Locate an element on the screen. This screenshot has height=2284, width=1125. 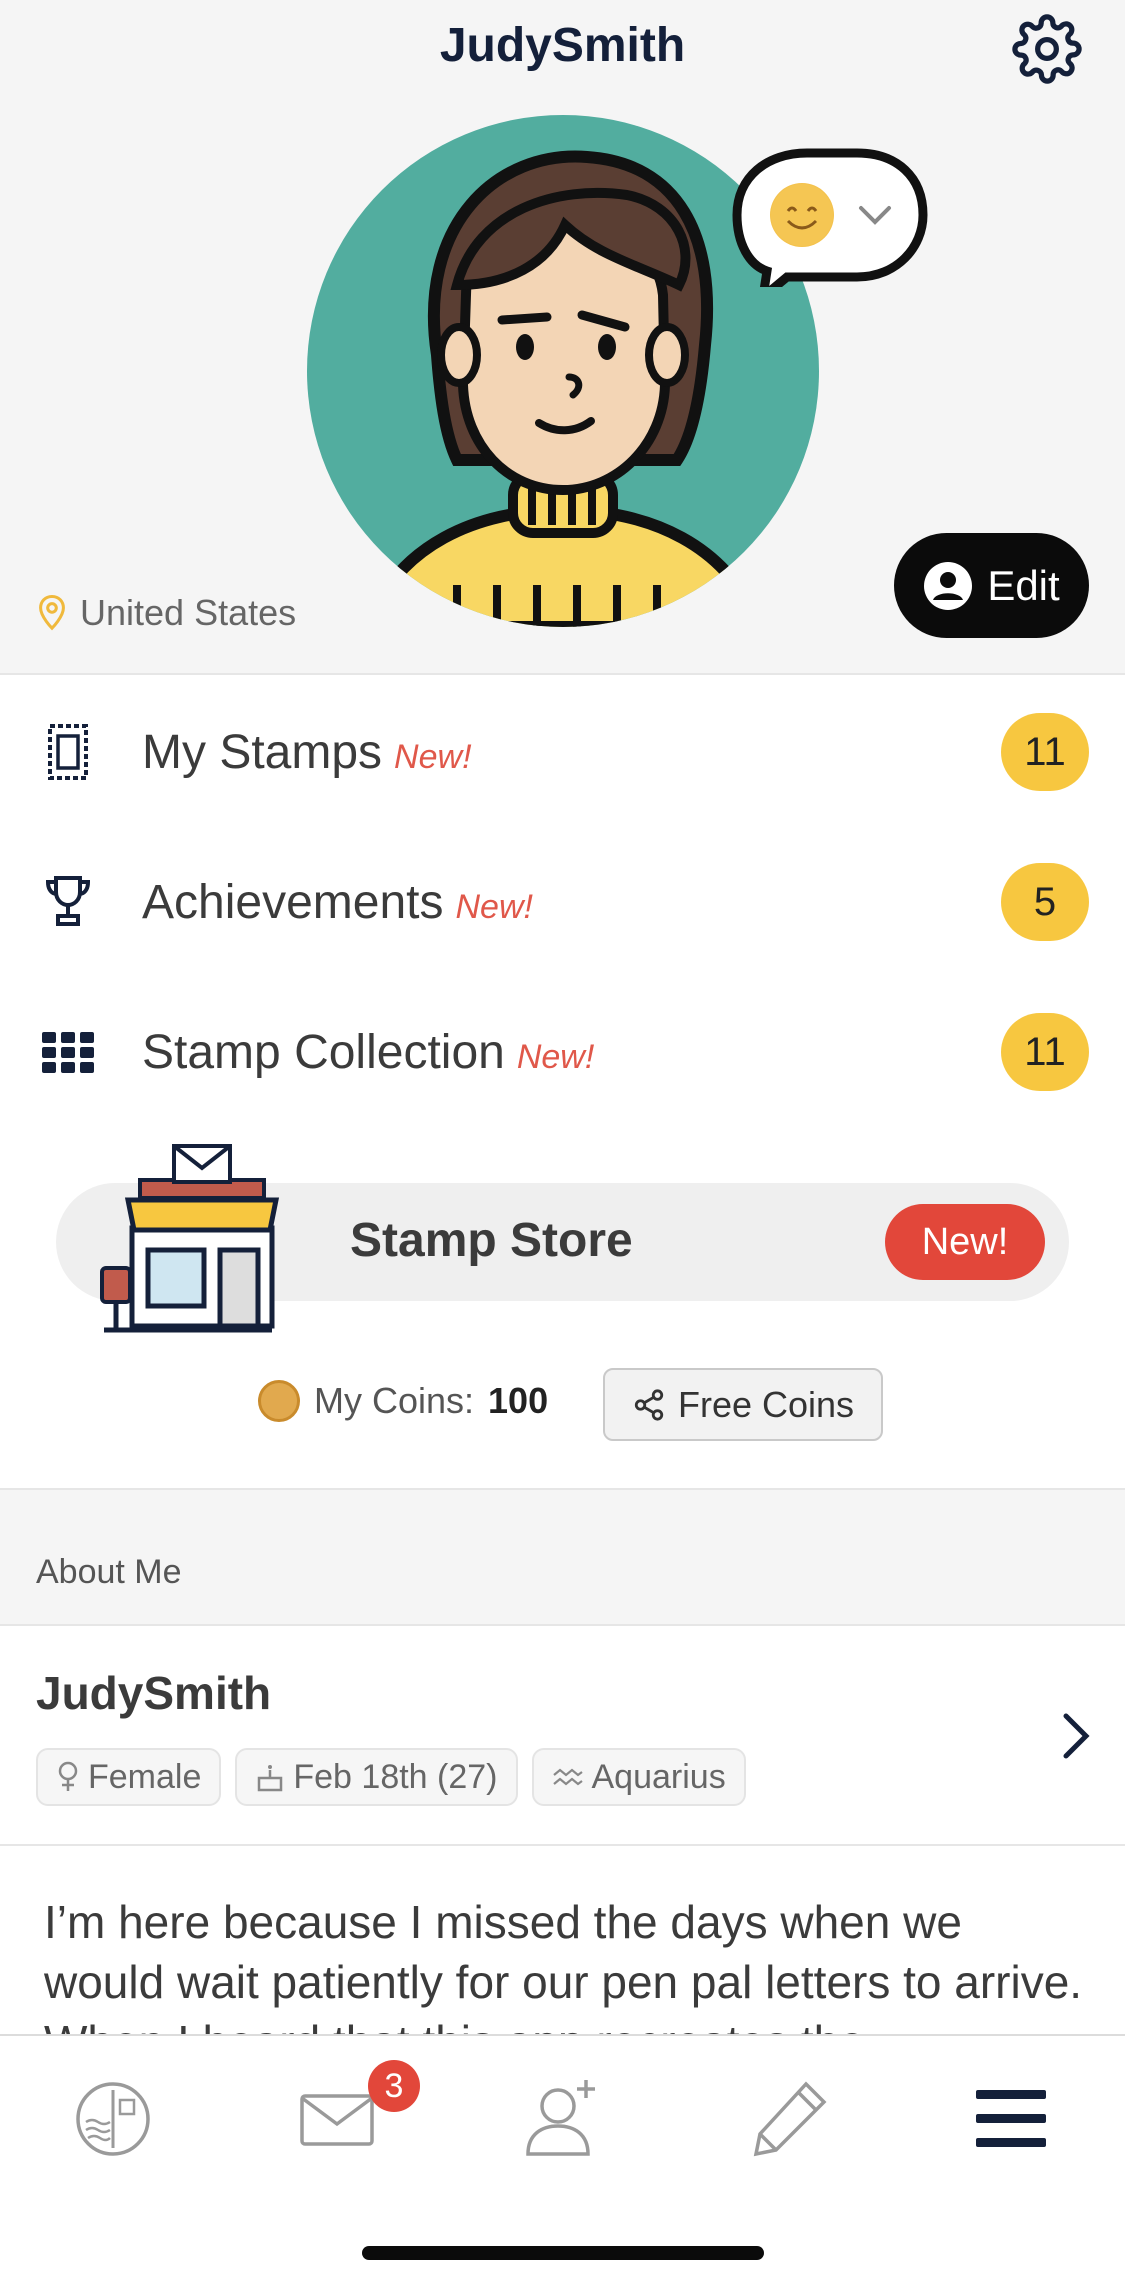
about-section-header: About Me is located at coordinates (562, 1557).